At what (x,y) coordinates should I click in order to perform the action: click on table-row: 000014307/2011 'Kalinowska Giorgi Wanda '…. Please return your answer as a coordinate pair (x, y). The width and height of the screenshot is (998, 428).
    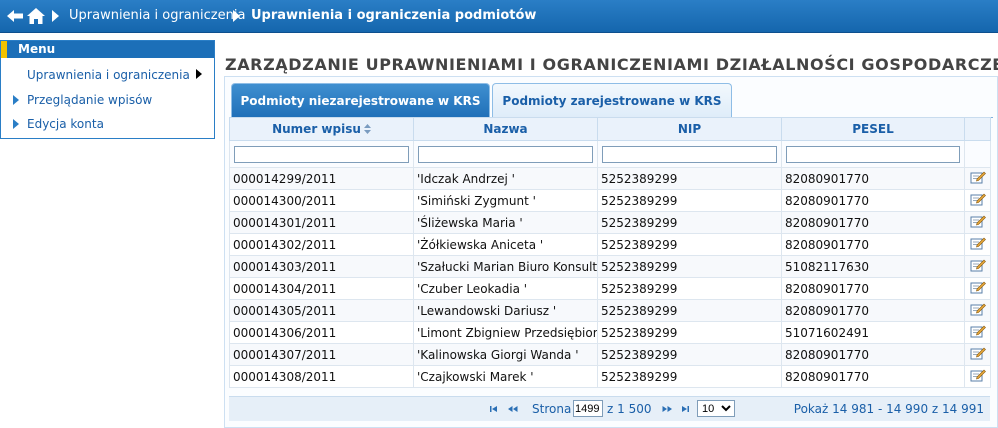
    Looking at the image, I should click on (610, 354).